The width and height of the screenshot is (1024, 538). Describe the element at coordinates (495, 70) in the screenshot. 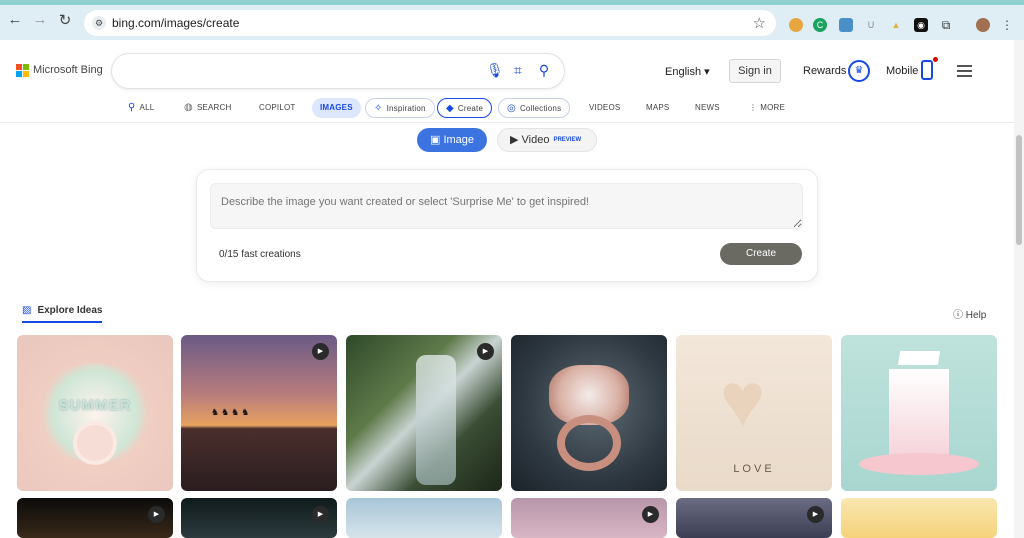

I see `microphone-icon: 🎙` at that location.